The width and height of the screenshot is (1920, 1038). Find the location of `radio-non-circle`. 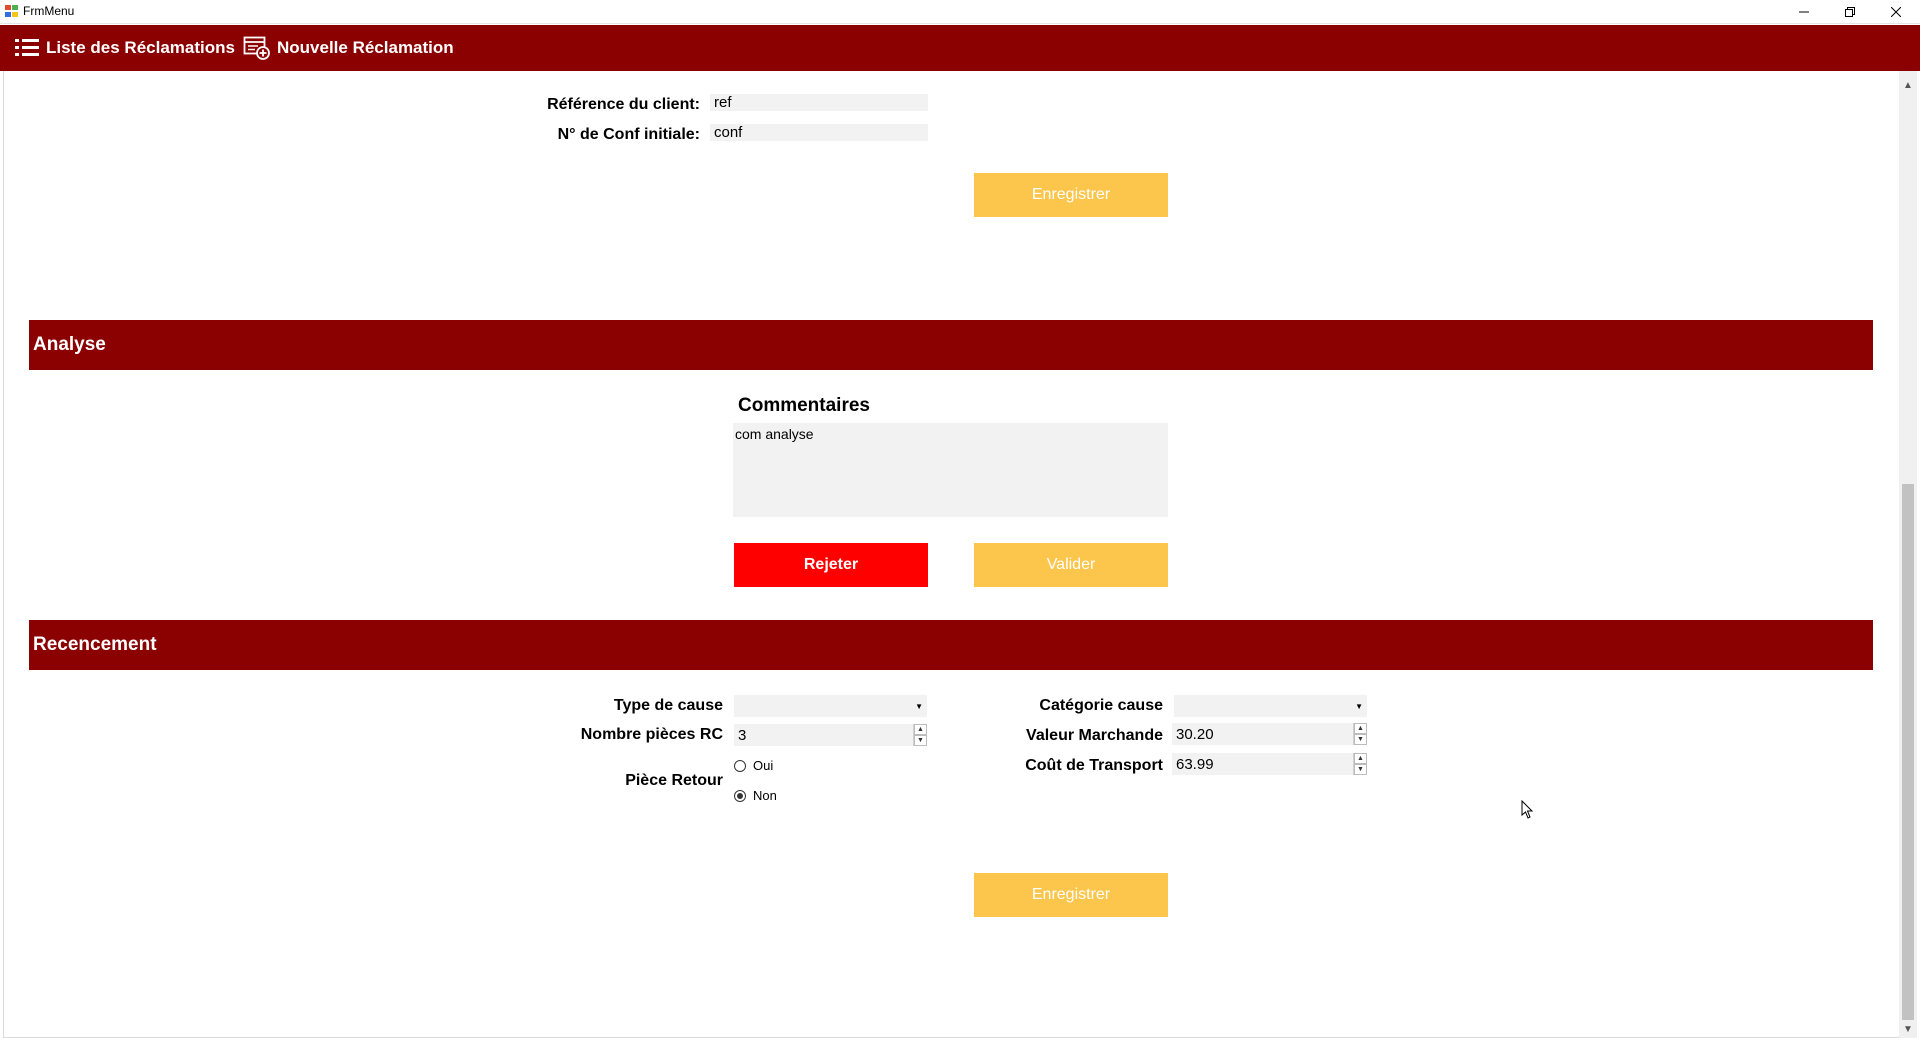

radio-non-circle is located at coordinates (740, 795).